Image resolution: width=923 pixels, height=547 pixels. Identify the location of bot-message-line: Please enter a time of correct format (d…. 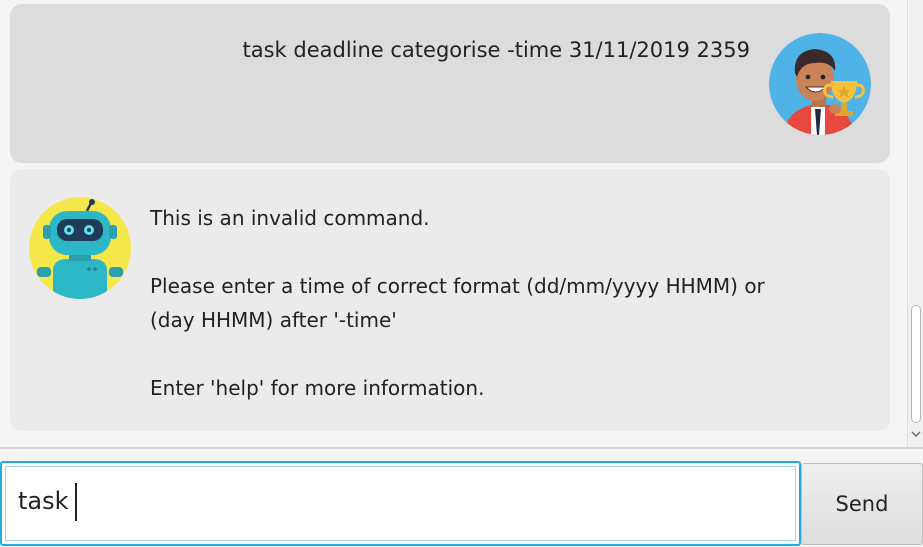
(457, 286).